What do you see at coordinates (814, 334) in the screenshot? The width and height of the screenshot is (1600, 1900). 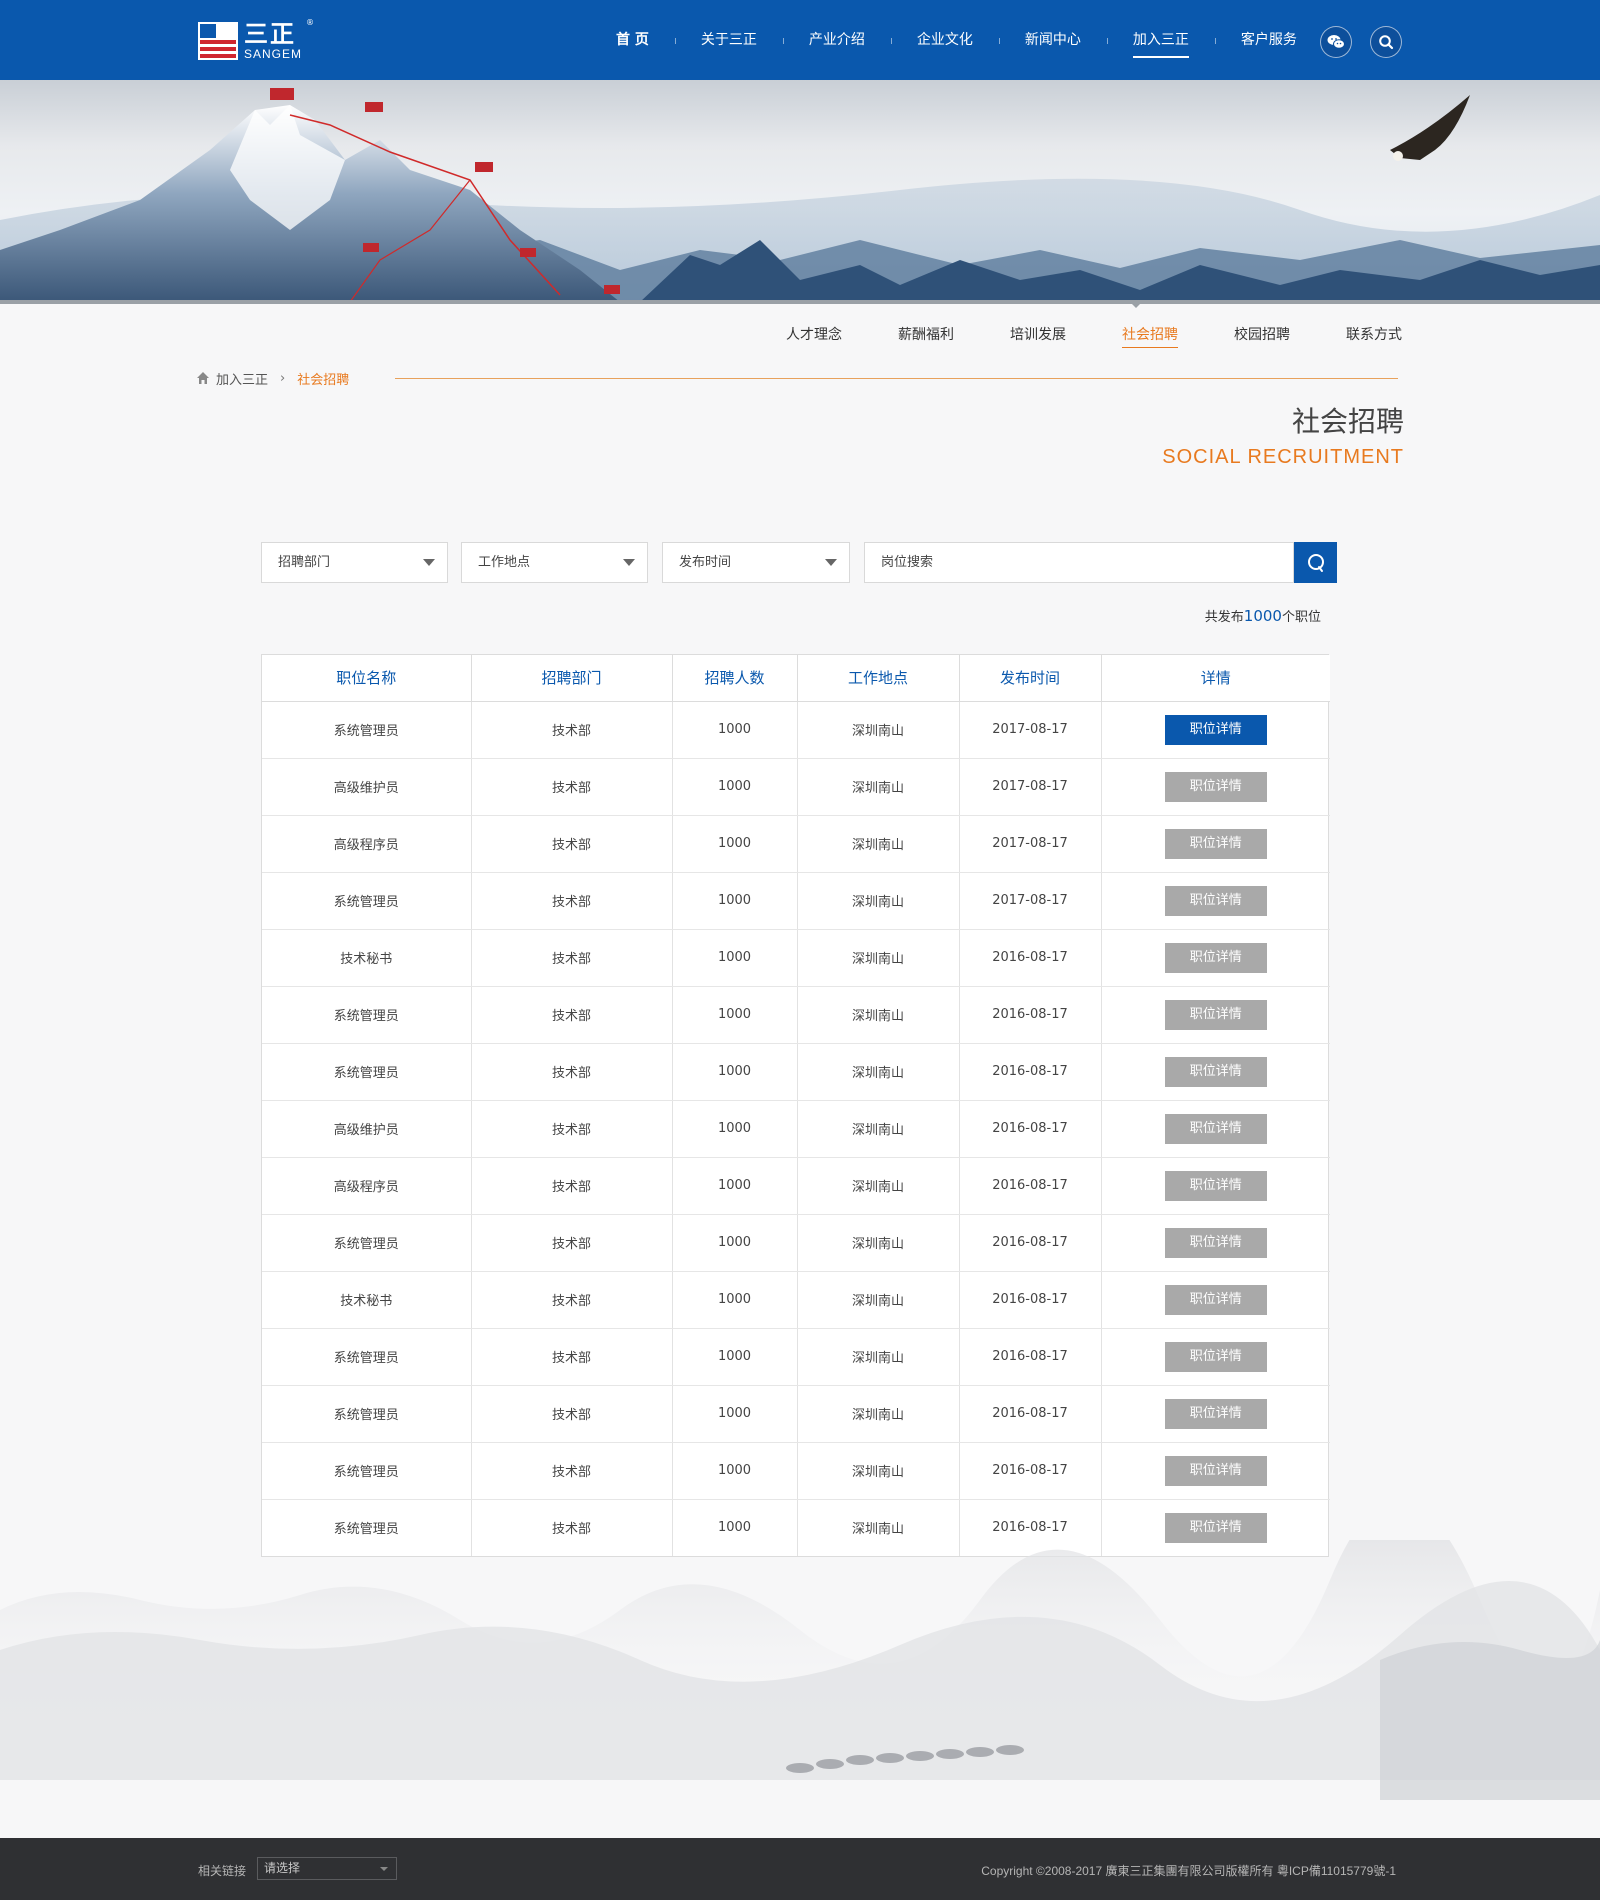 I see `subnav-talent-philosophy: 人才理念` at bounding box center [814, 334].